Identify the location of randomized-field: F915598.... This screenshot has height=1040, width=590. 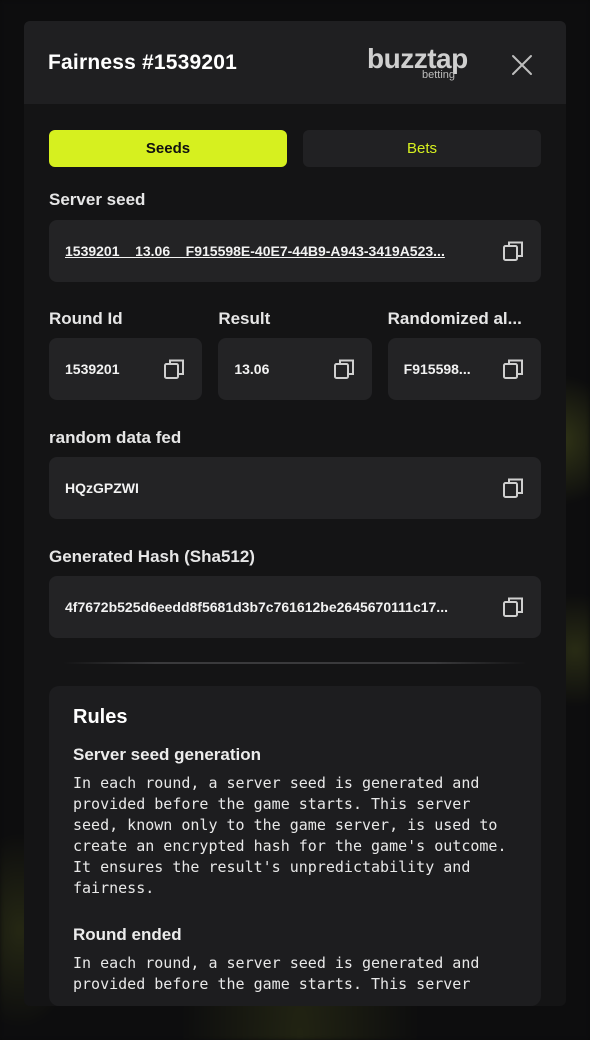
(464, 369).